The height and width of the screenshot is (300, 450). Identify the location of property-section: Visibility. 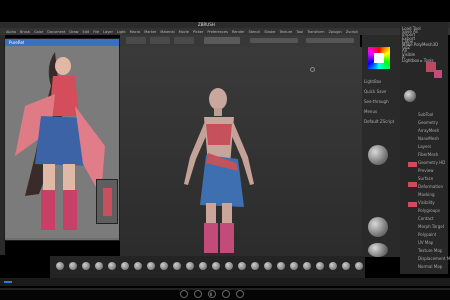
(426, 202).